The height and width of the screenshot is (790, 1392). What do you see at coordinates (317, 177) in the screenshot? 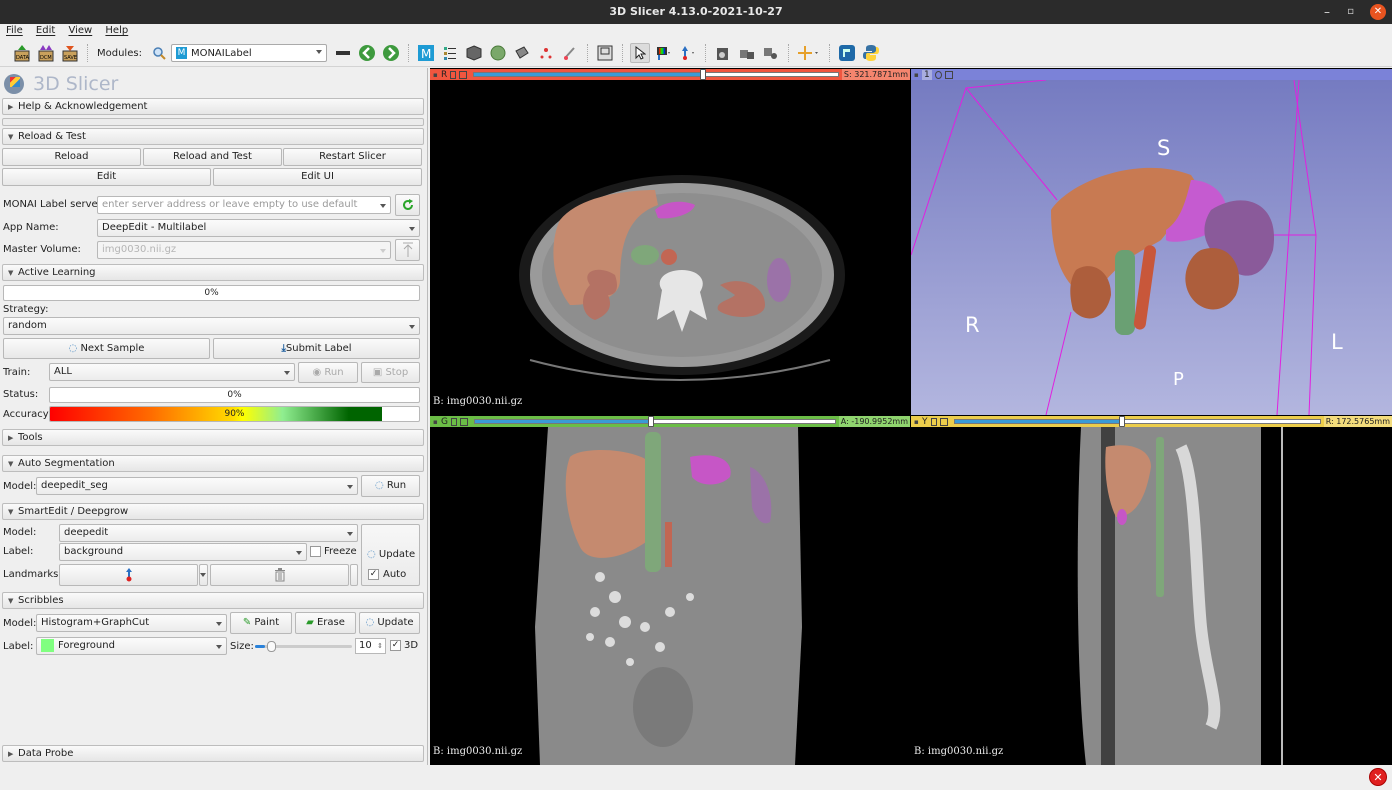
I see `edit-ui-button: Edit UI` at bounding box center [317, 177].